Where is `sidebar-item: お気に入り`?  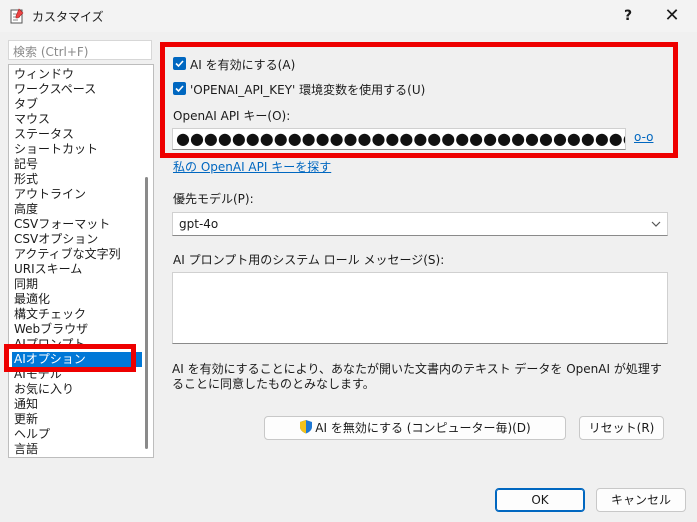 sidebar-item: お気に入り is located at coordinates (44, 389).